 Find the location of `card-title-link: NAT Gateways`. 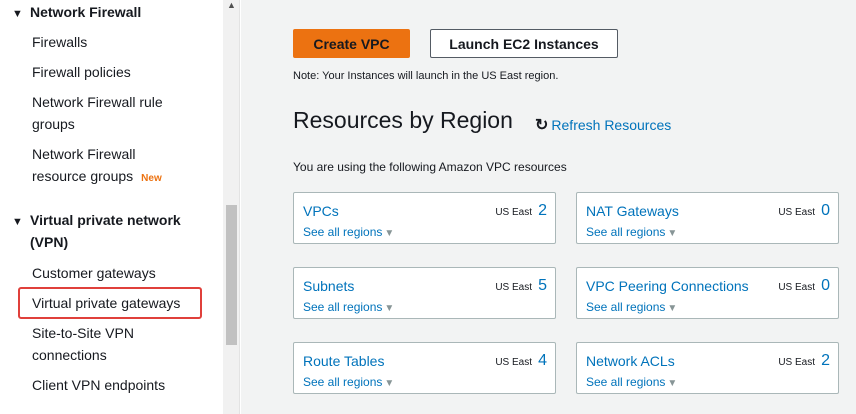

card-title-link: NAT Gateways is located at coordinates (632, 211).